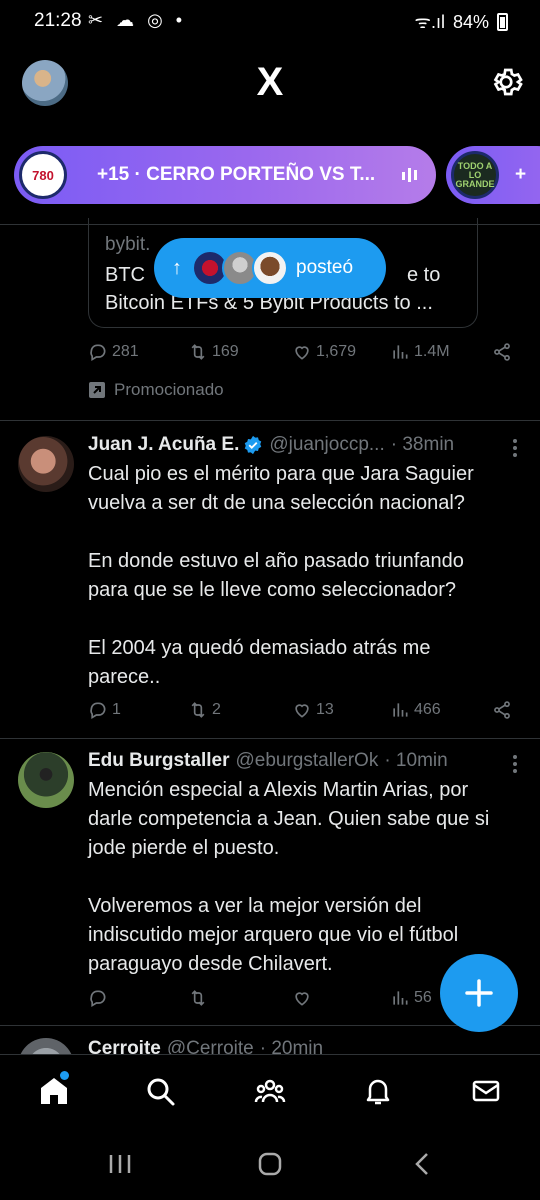 The width and height of the screenshot is (540, 1200). Describe the element at coordinates (158, 761) in the screenshot. I see `tweet-author-name: Edu Burgstaller` at that location.